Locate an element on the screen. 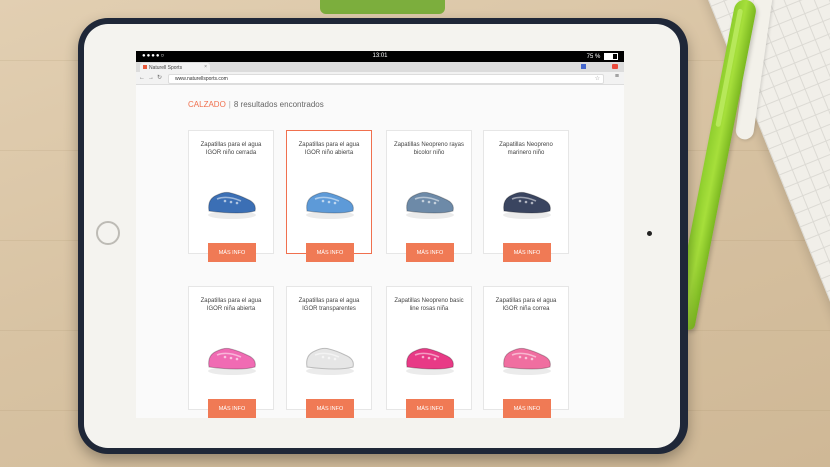 This screenshot has height=467, width=830. new-tab-icon is located at coordinates (615, 66).